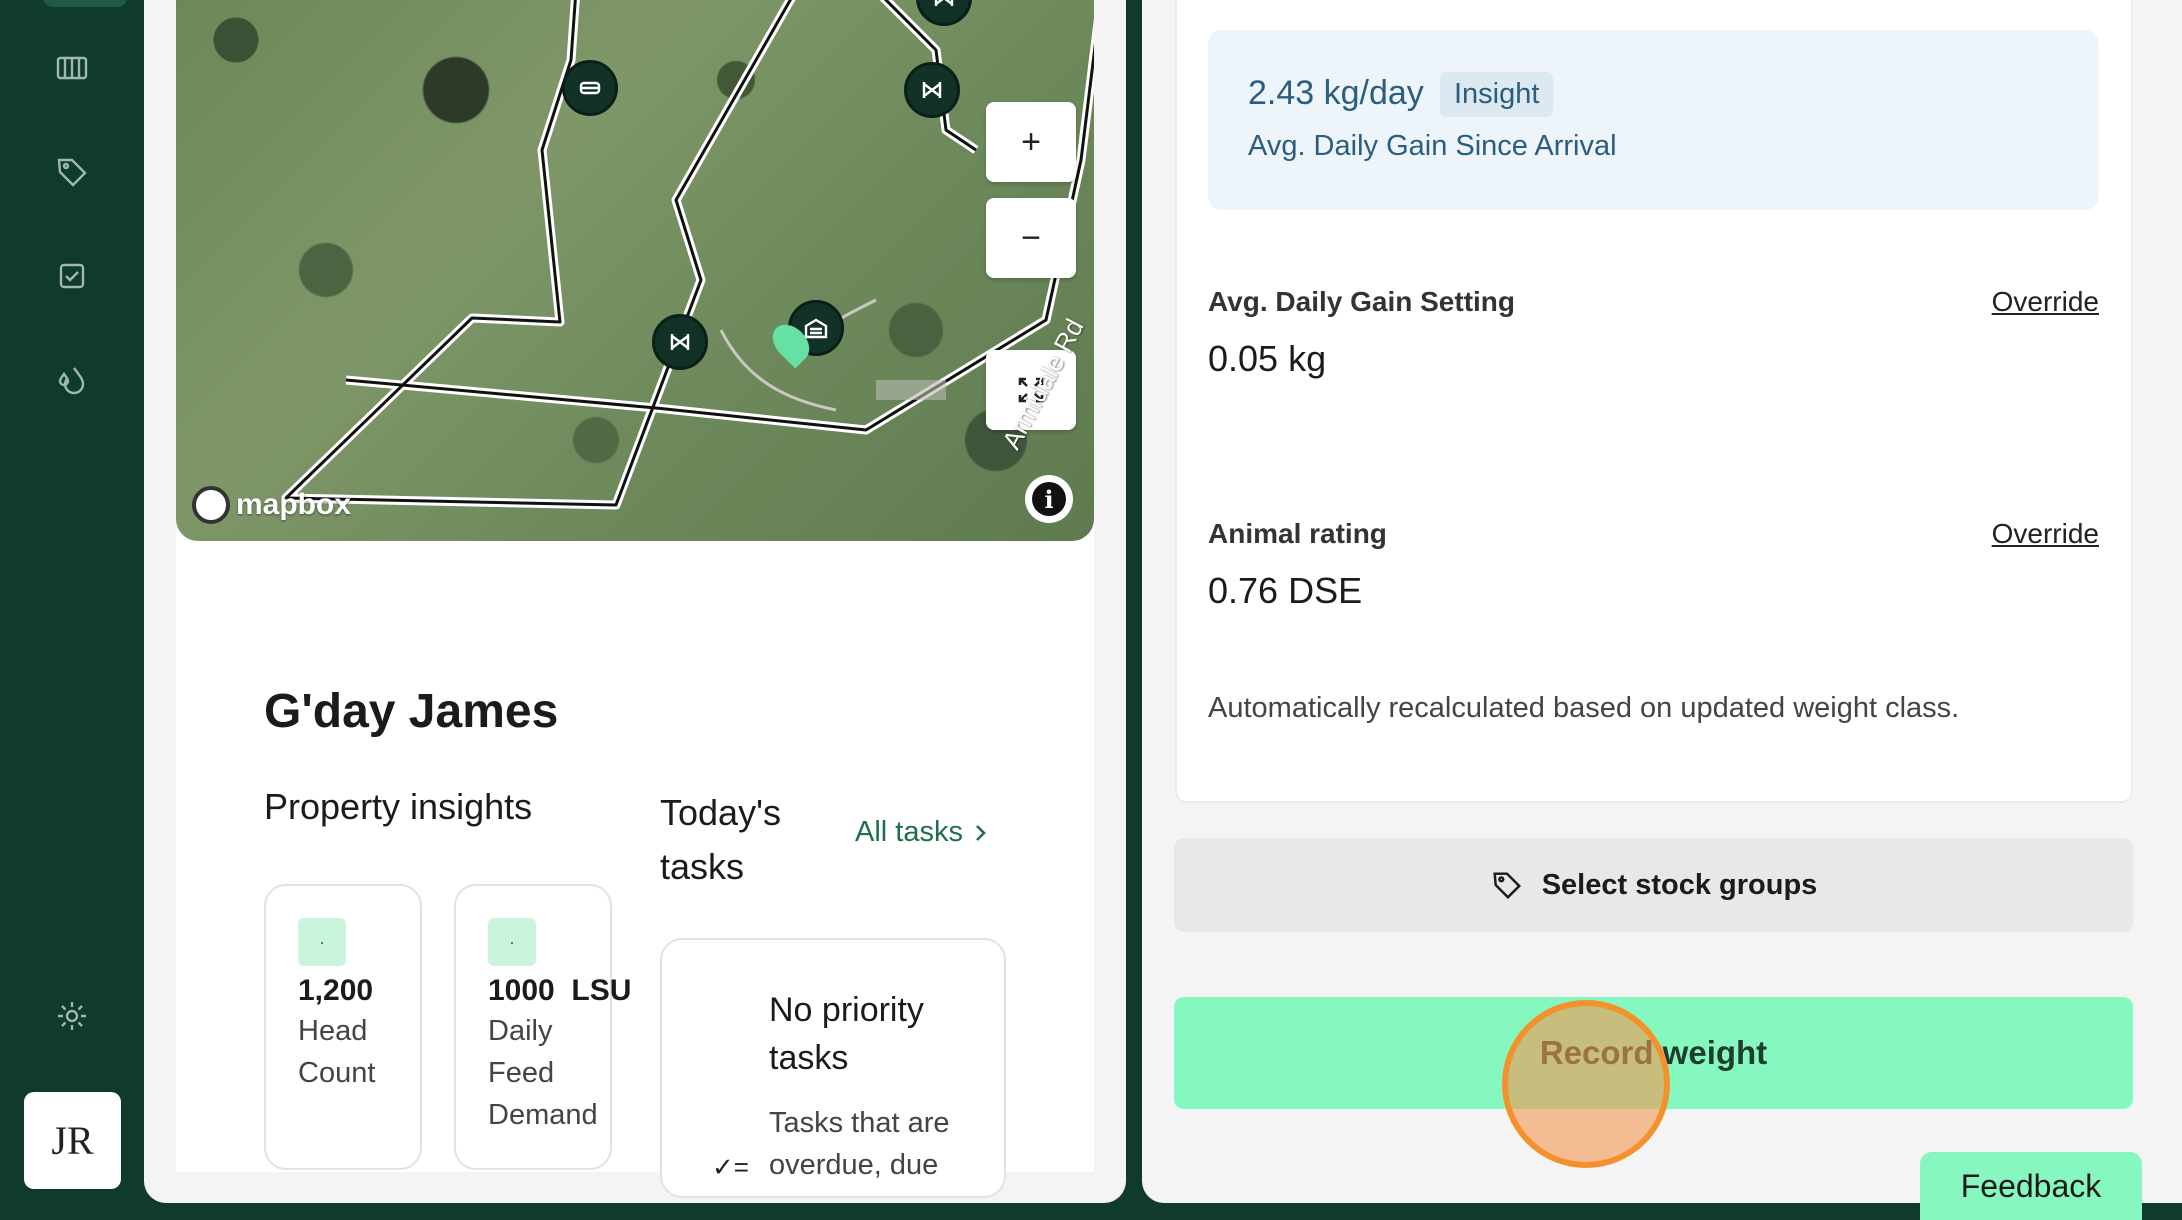 The height and width of the screenshot is (1220, 2182). What do you see at coordinates (730, 1167) in the screenshot?
I see `task-list-icon: ✓=` at bounding box center [730, 1167].